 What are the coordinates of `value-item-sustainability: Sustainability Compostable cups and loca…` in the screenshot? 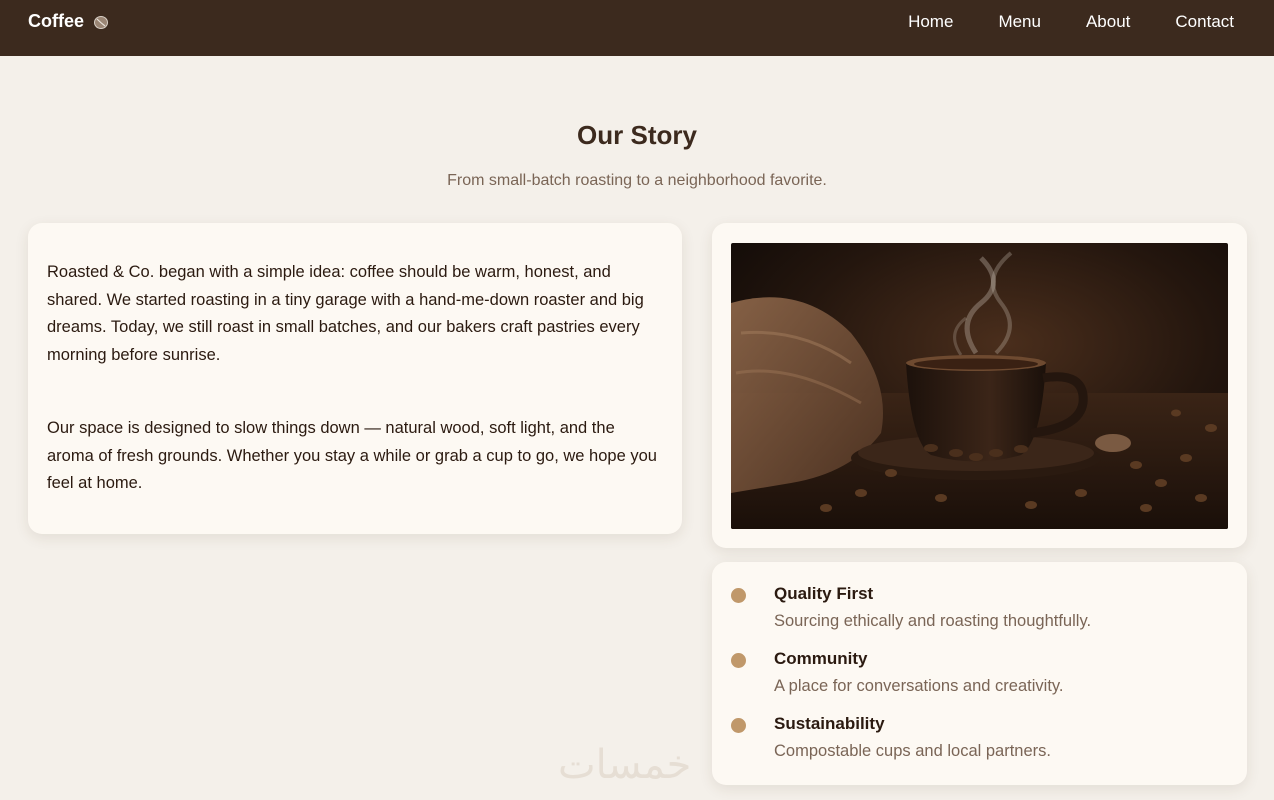 It's located at (979, 746).